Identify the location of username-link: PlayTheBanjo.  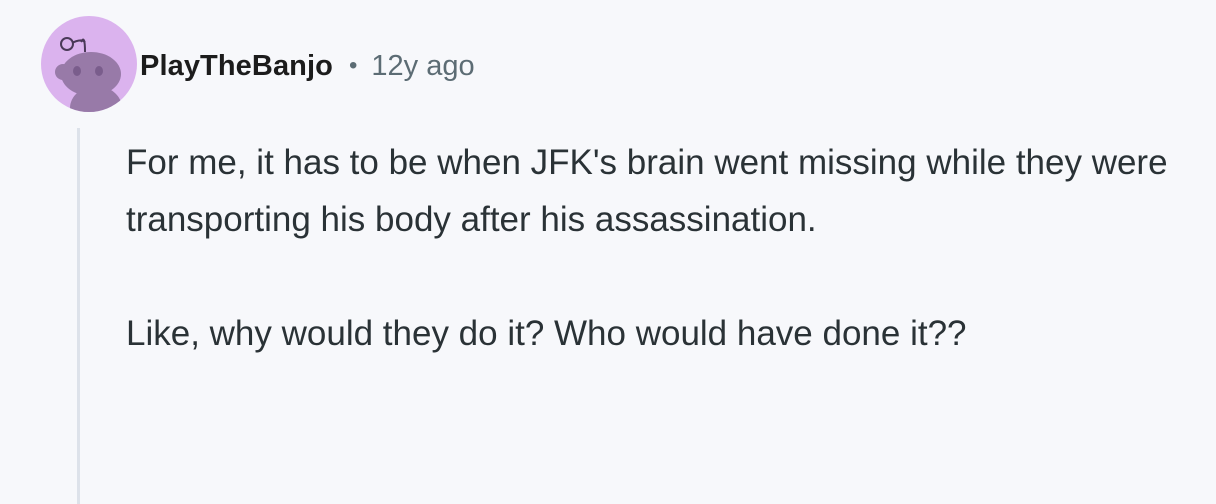
(236, 66).